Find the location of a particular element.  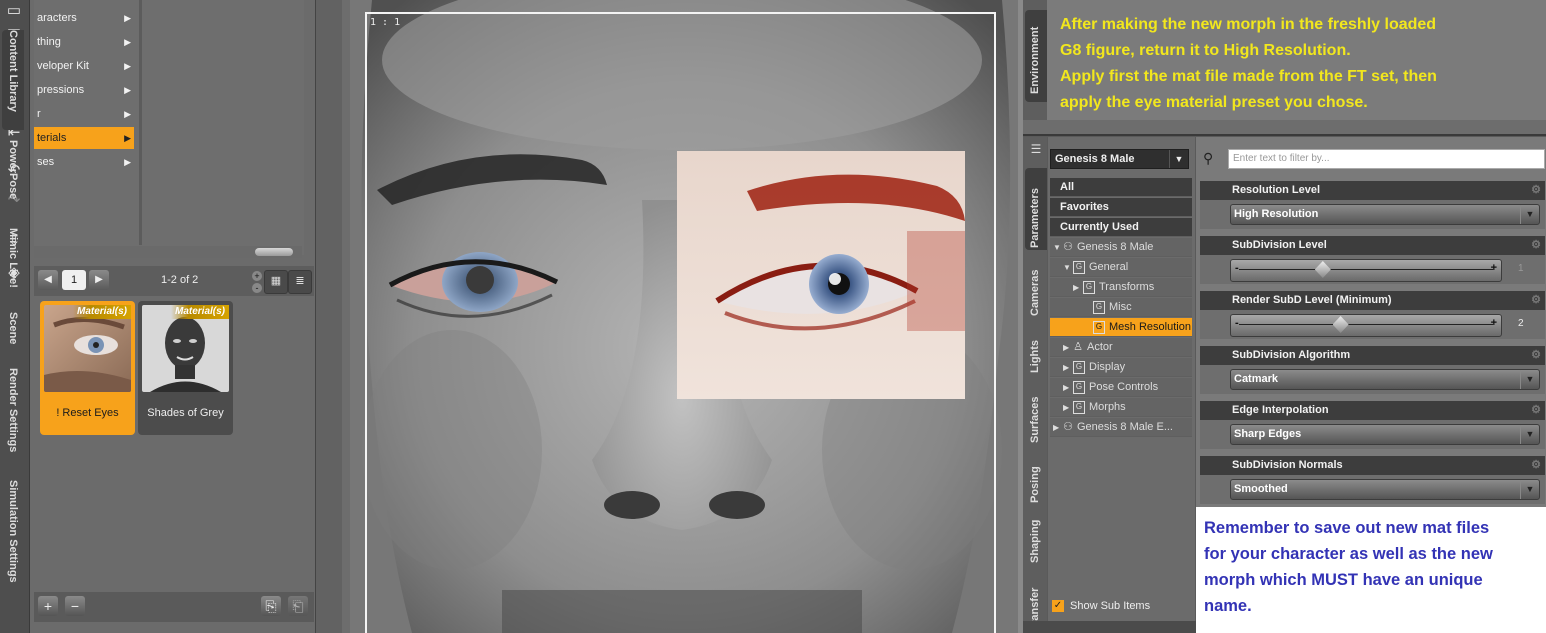

tree-item-label: thing is located at coordinates (49, 42).